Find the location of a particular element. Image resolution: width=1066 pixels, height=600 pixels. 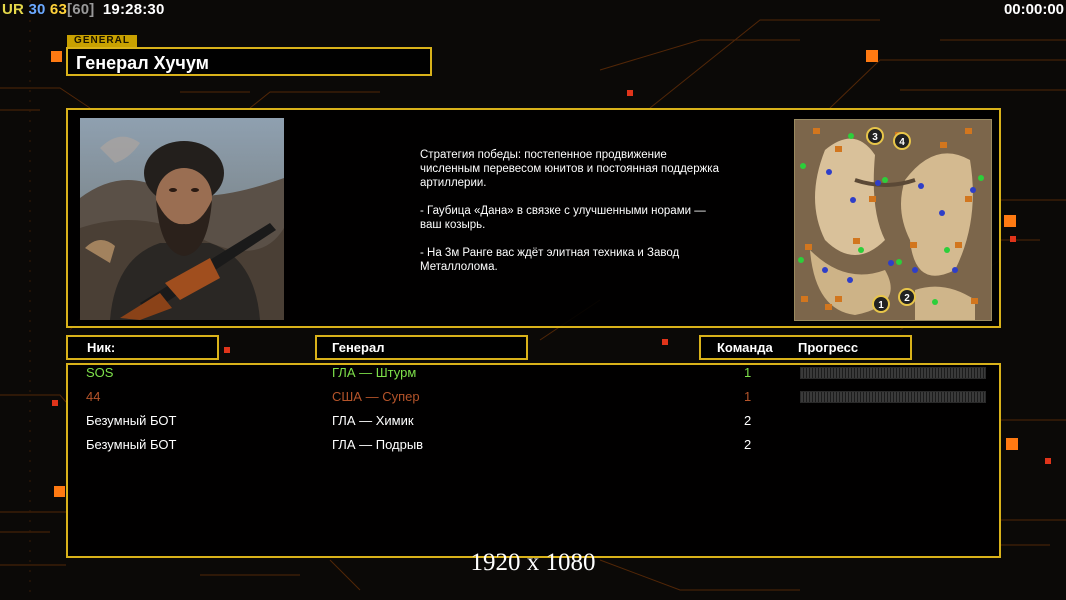

player-general: ГЛА — Подрыв is located at coordinates (377, 445).